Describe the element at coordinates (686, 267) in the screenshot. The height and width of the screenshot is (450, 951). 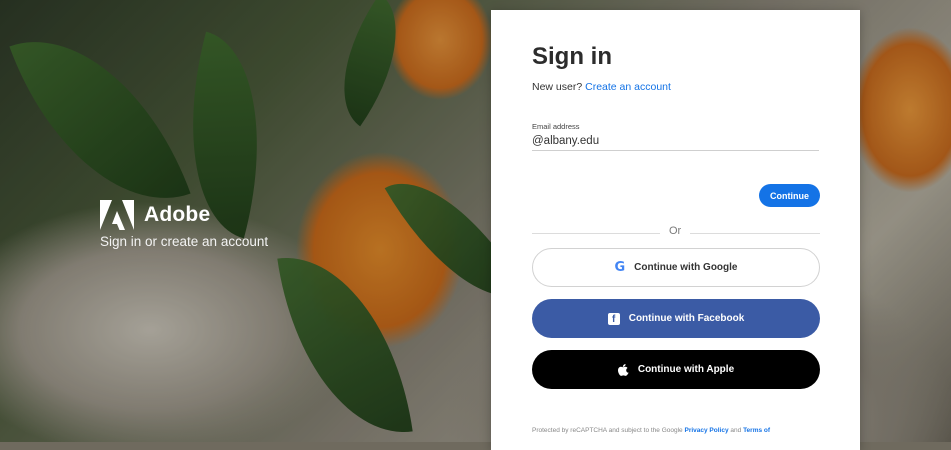
I see `google-button-label: Continue with Google` at that location.